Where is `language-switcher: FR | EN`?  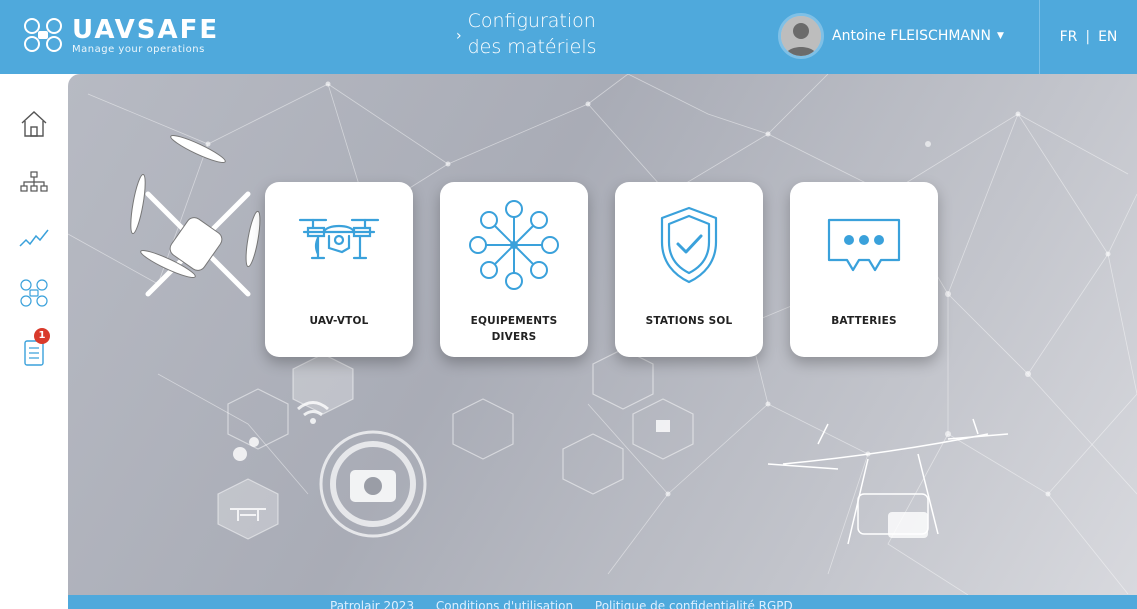
language-switcher: FR | EN is located at coordinates (1088, 37).